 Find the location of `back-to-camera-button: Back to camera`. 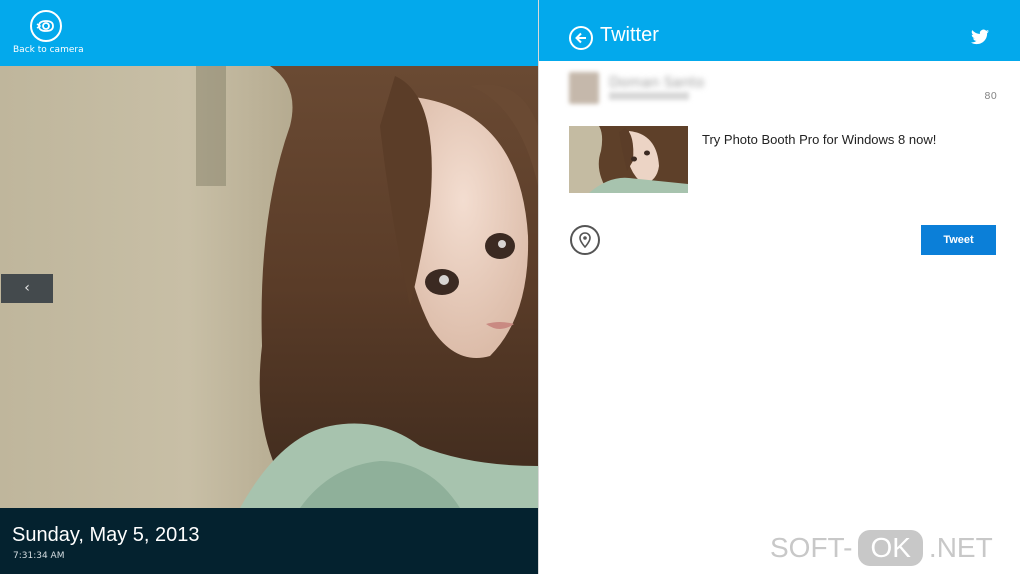

back-to-camera-button: Back to camera is located at coordinates (47, 34).